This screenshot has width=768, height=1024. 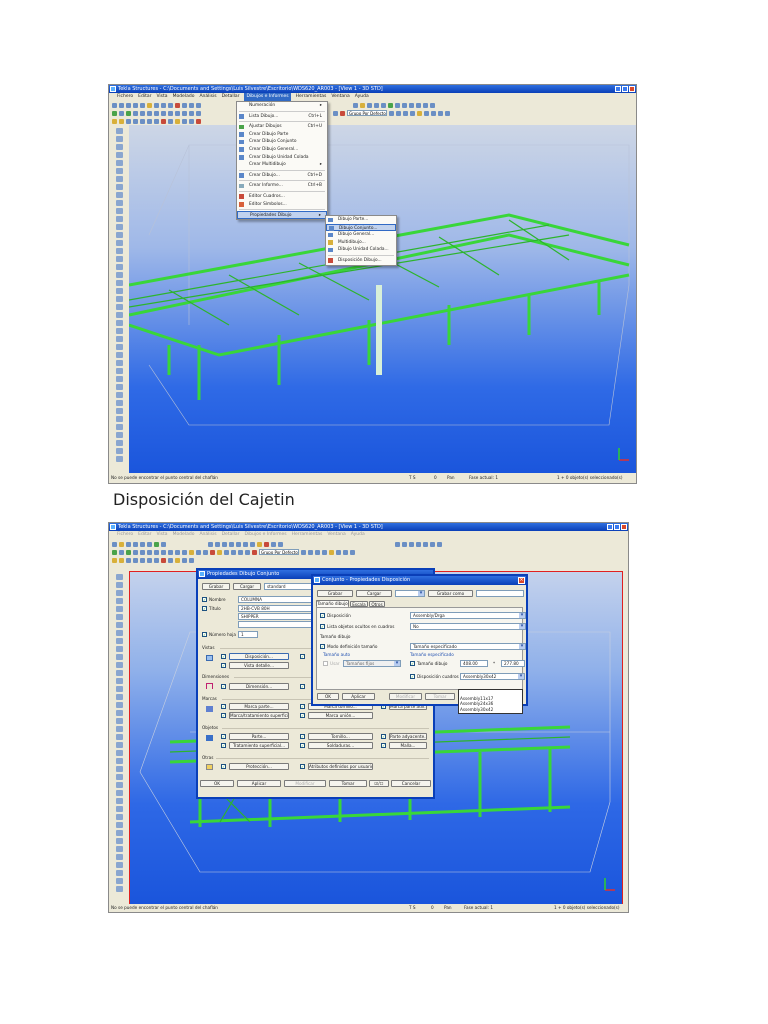 I want to click on views-checkbox-2: ✓, so click(x=302, y=656).